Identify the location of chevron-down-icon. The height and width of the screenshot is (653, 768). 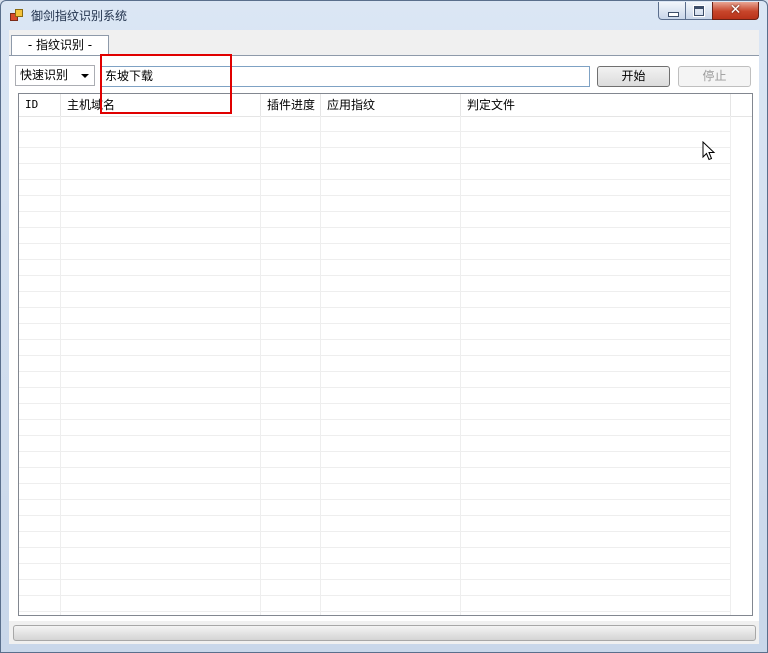
(85, 76).